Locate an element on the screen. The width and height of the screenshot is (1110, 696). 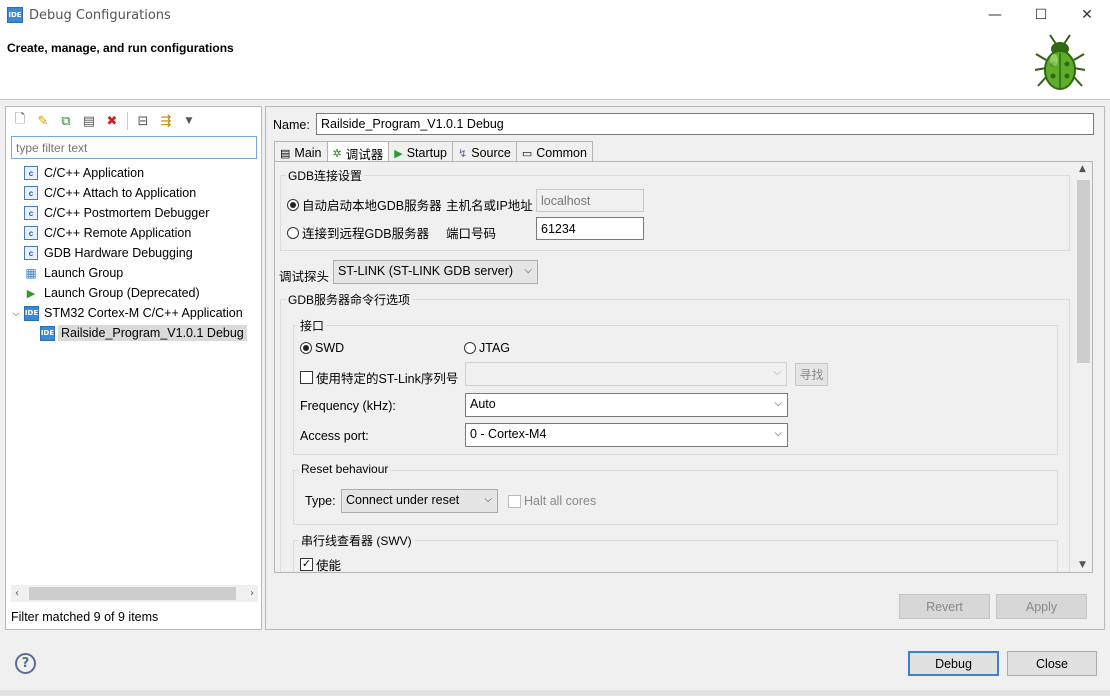
remote-gdb-radio: 连接到远程GDB服务器 is located at coordinates (358, 232).